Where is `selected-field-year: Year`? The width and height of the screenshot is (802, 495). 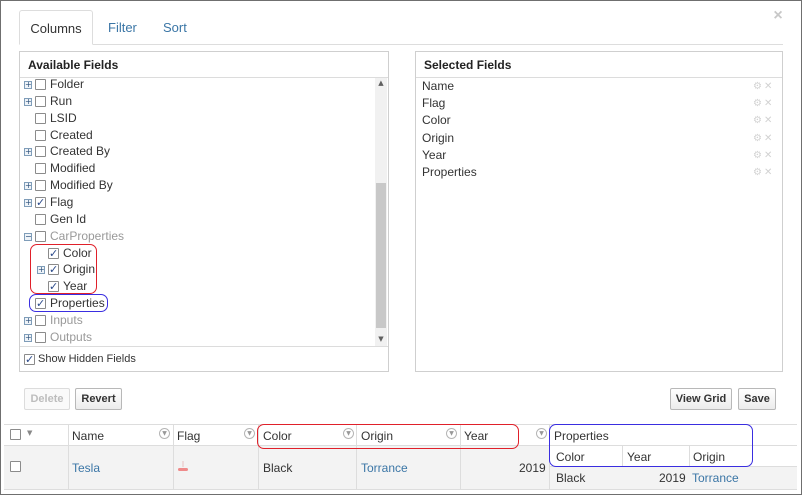 selected-field-year: Year is located at coordinates (434, 155).